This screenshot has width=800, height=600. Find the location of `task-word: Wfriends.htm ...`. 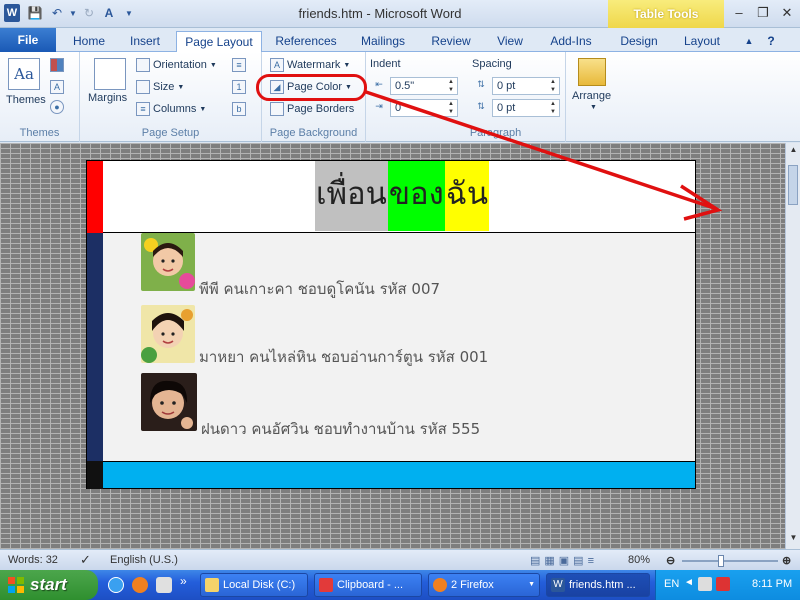

task-word: Wfriends.htm ... is located at coordinates (598, 585).